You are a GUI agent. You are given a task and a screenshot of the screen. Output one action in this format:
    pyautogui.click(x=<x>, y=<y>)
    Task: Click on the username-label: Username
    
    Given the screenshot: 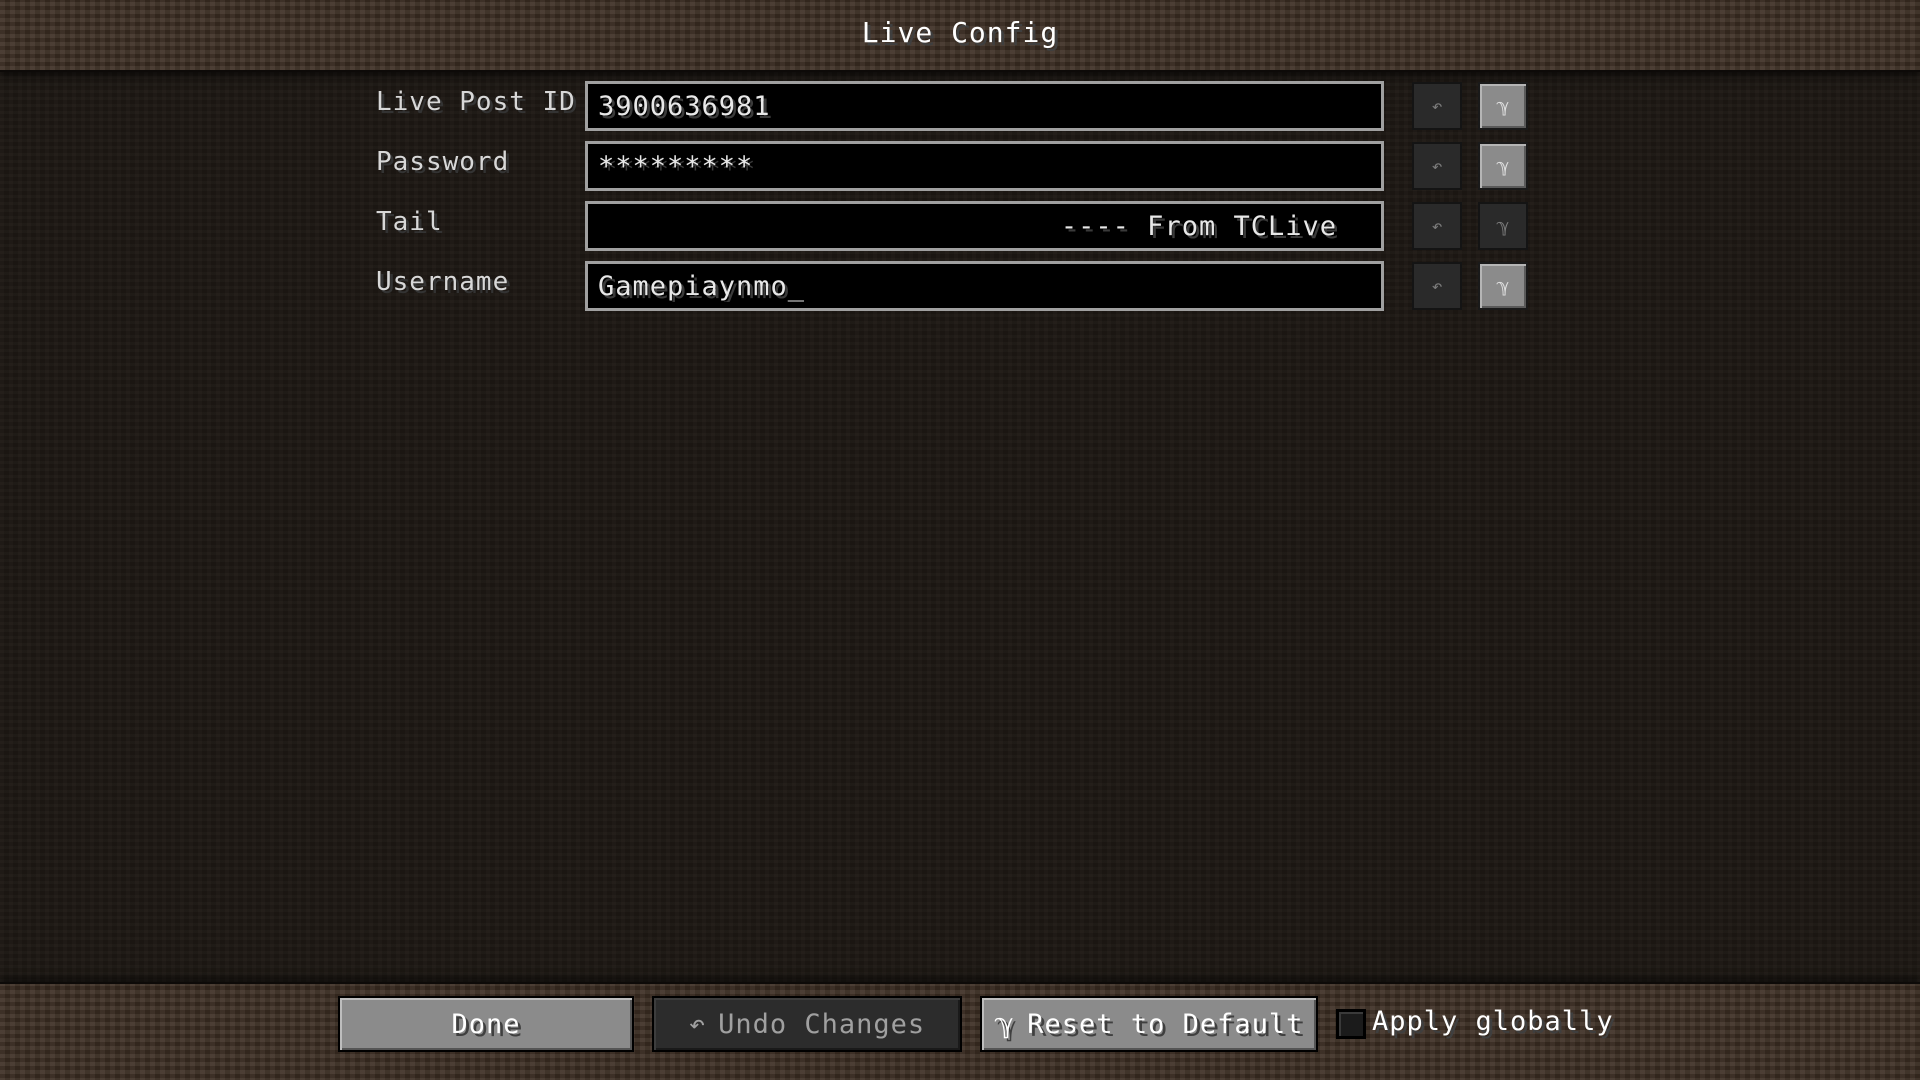 What is the action you would take?
    pyautogui.click(x=443, y=282)
    